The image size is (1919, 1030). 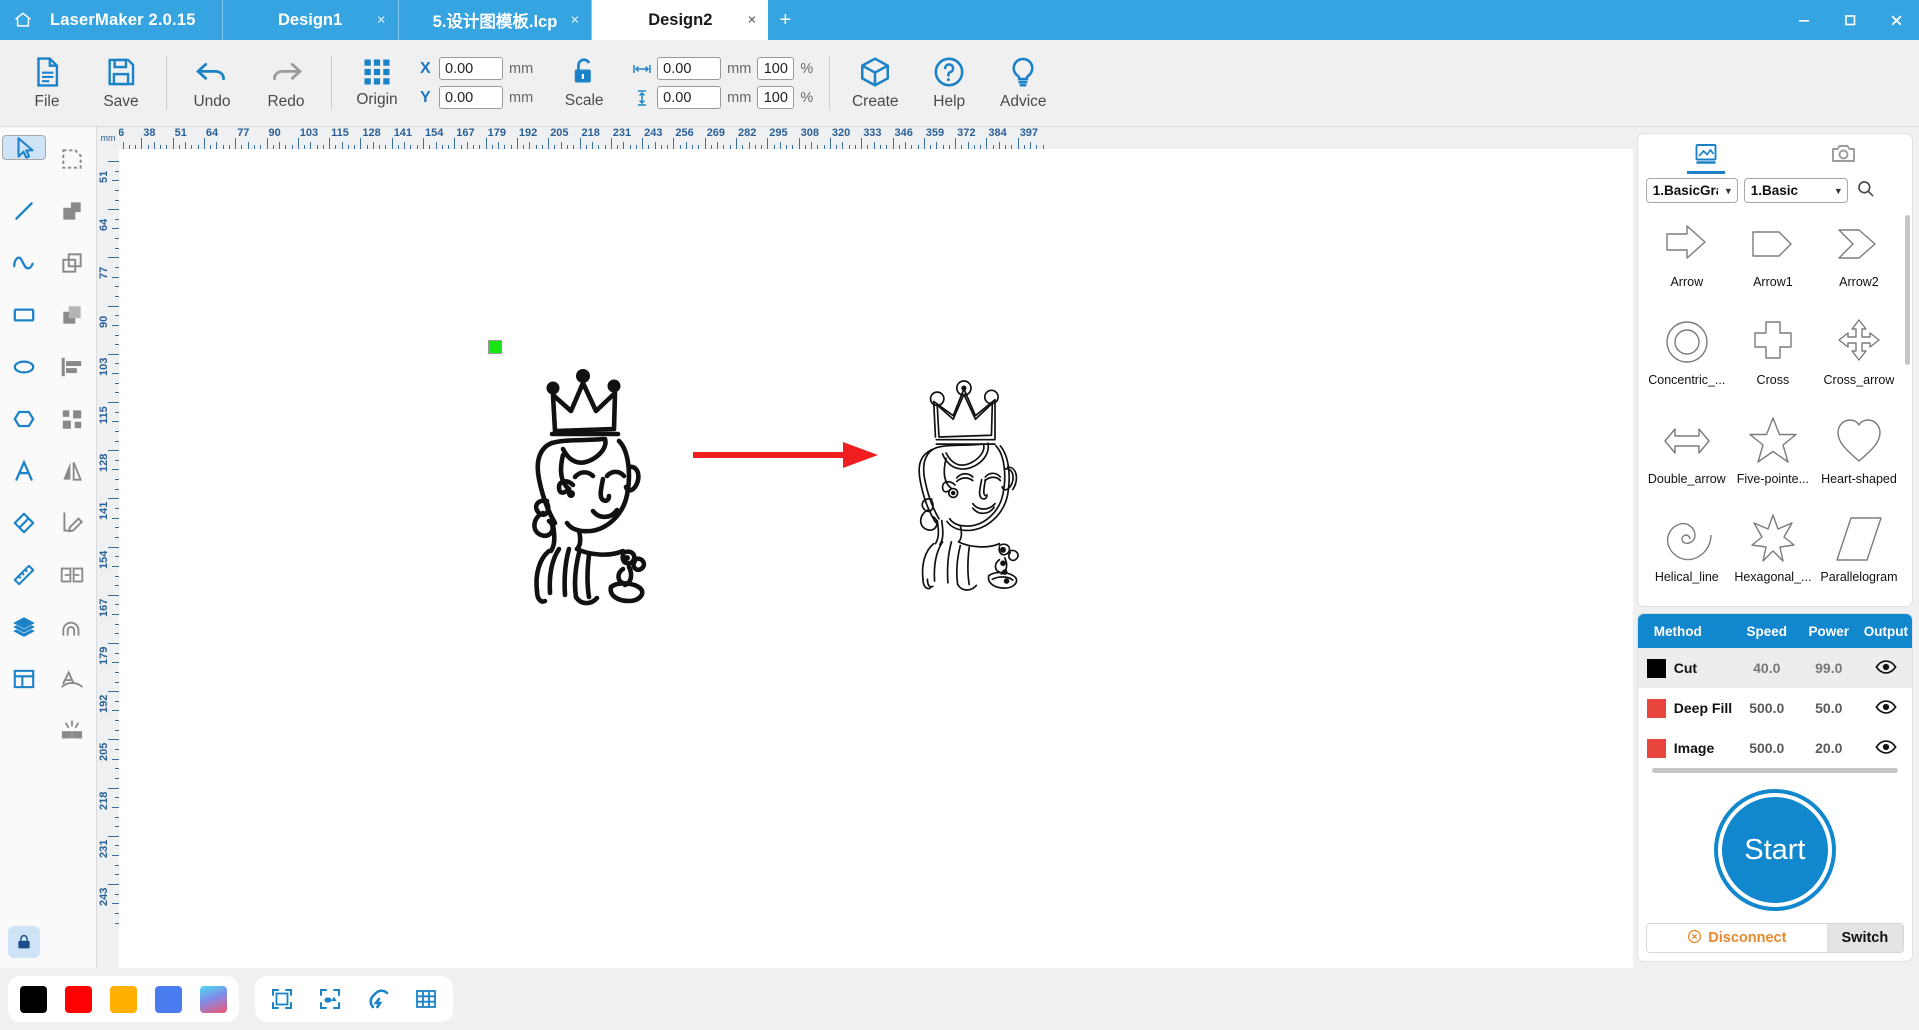 I want to click on sidebar-item-select-tool, so click(x=24, y=147).